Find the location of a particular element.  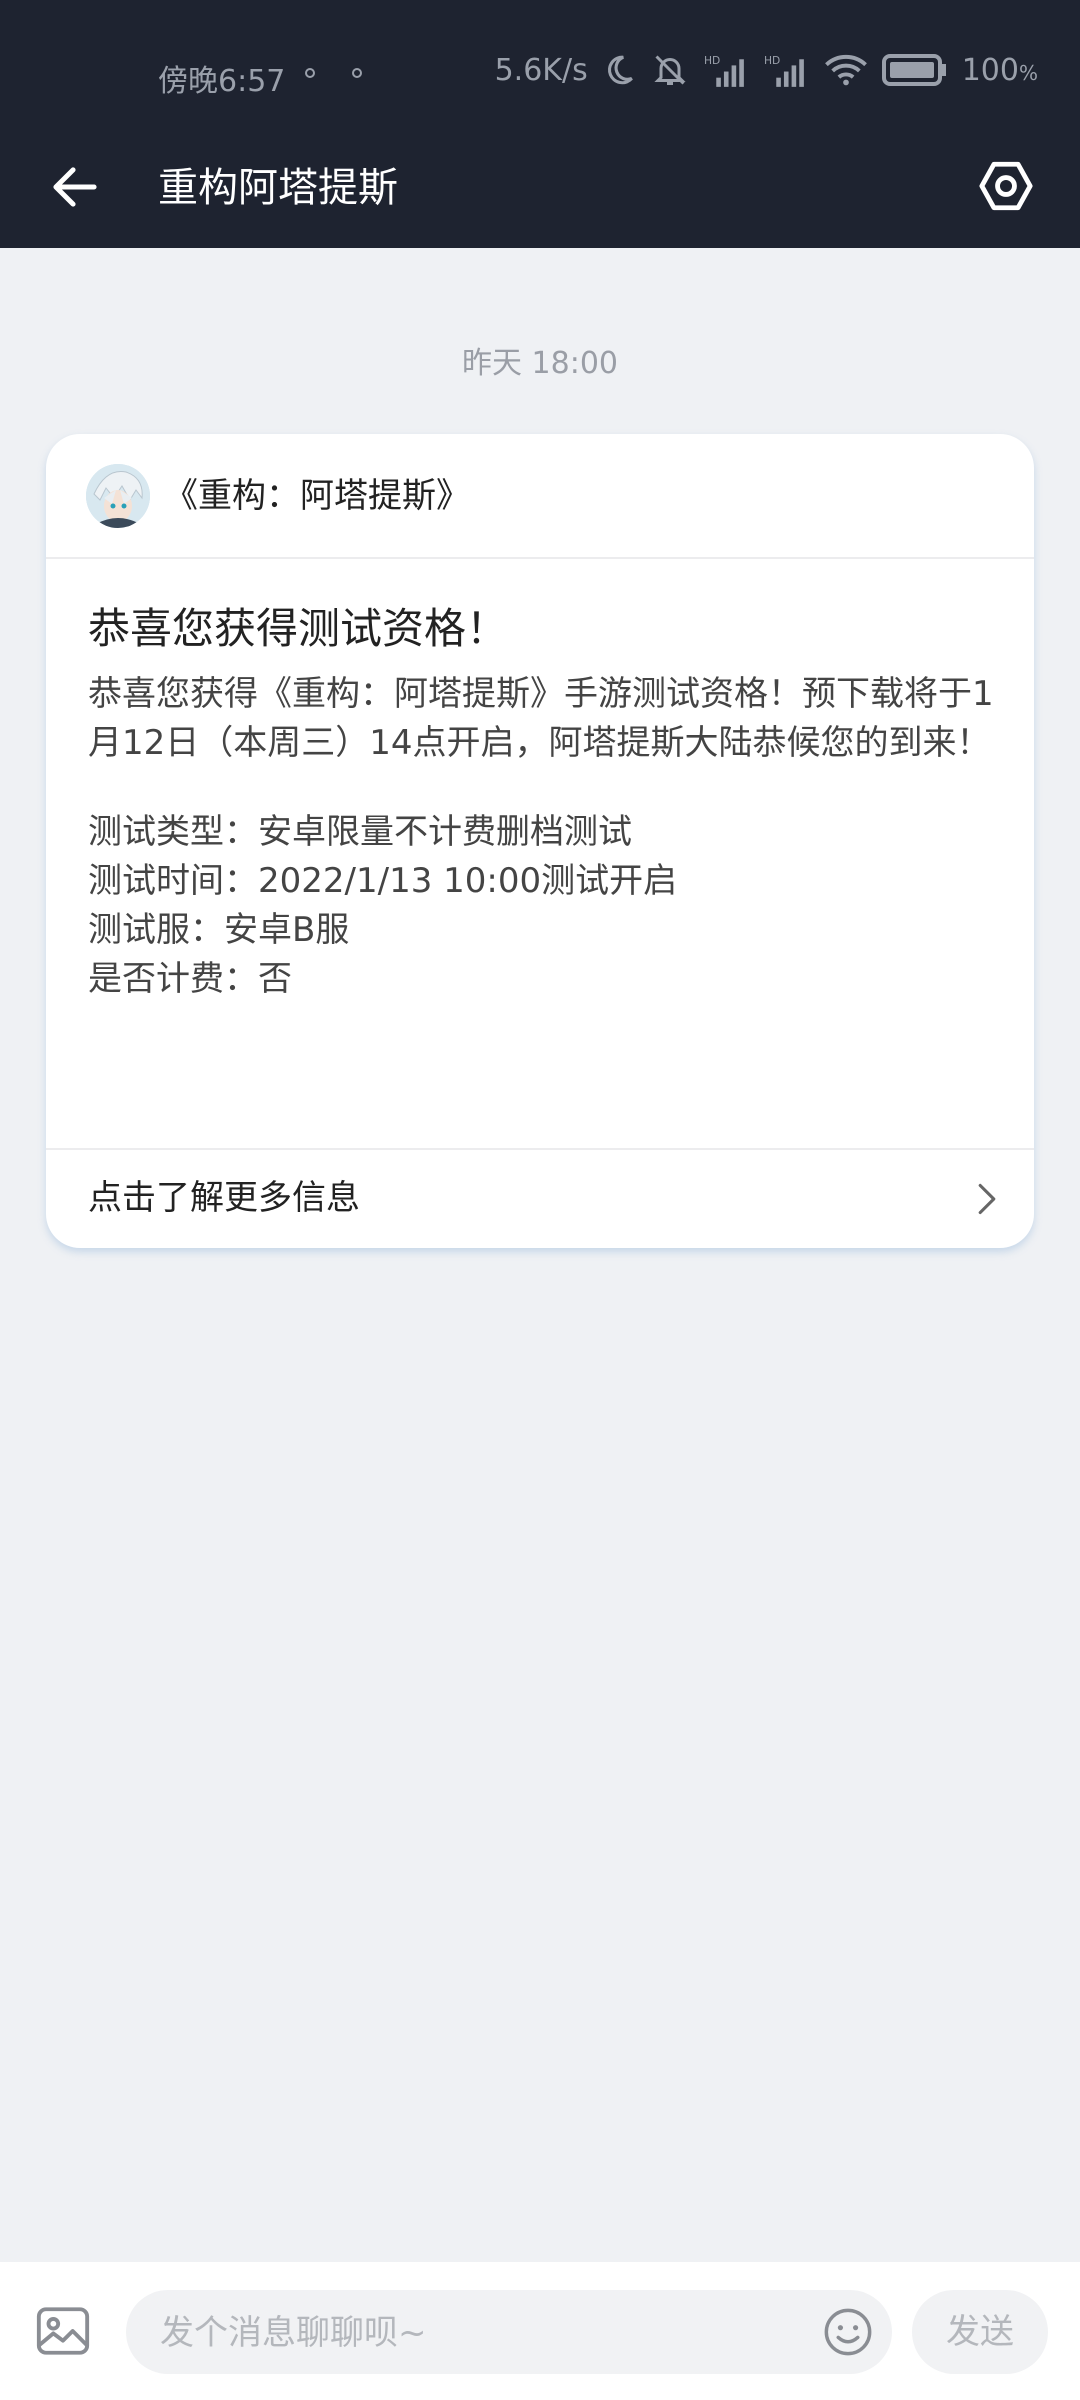

detail-test-time: 测试时间：2022/1/13 10:00测试开启 is located at coordinates (383, 881).